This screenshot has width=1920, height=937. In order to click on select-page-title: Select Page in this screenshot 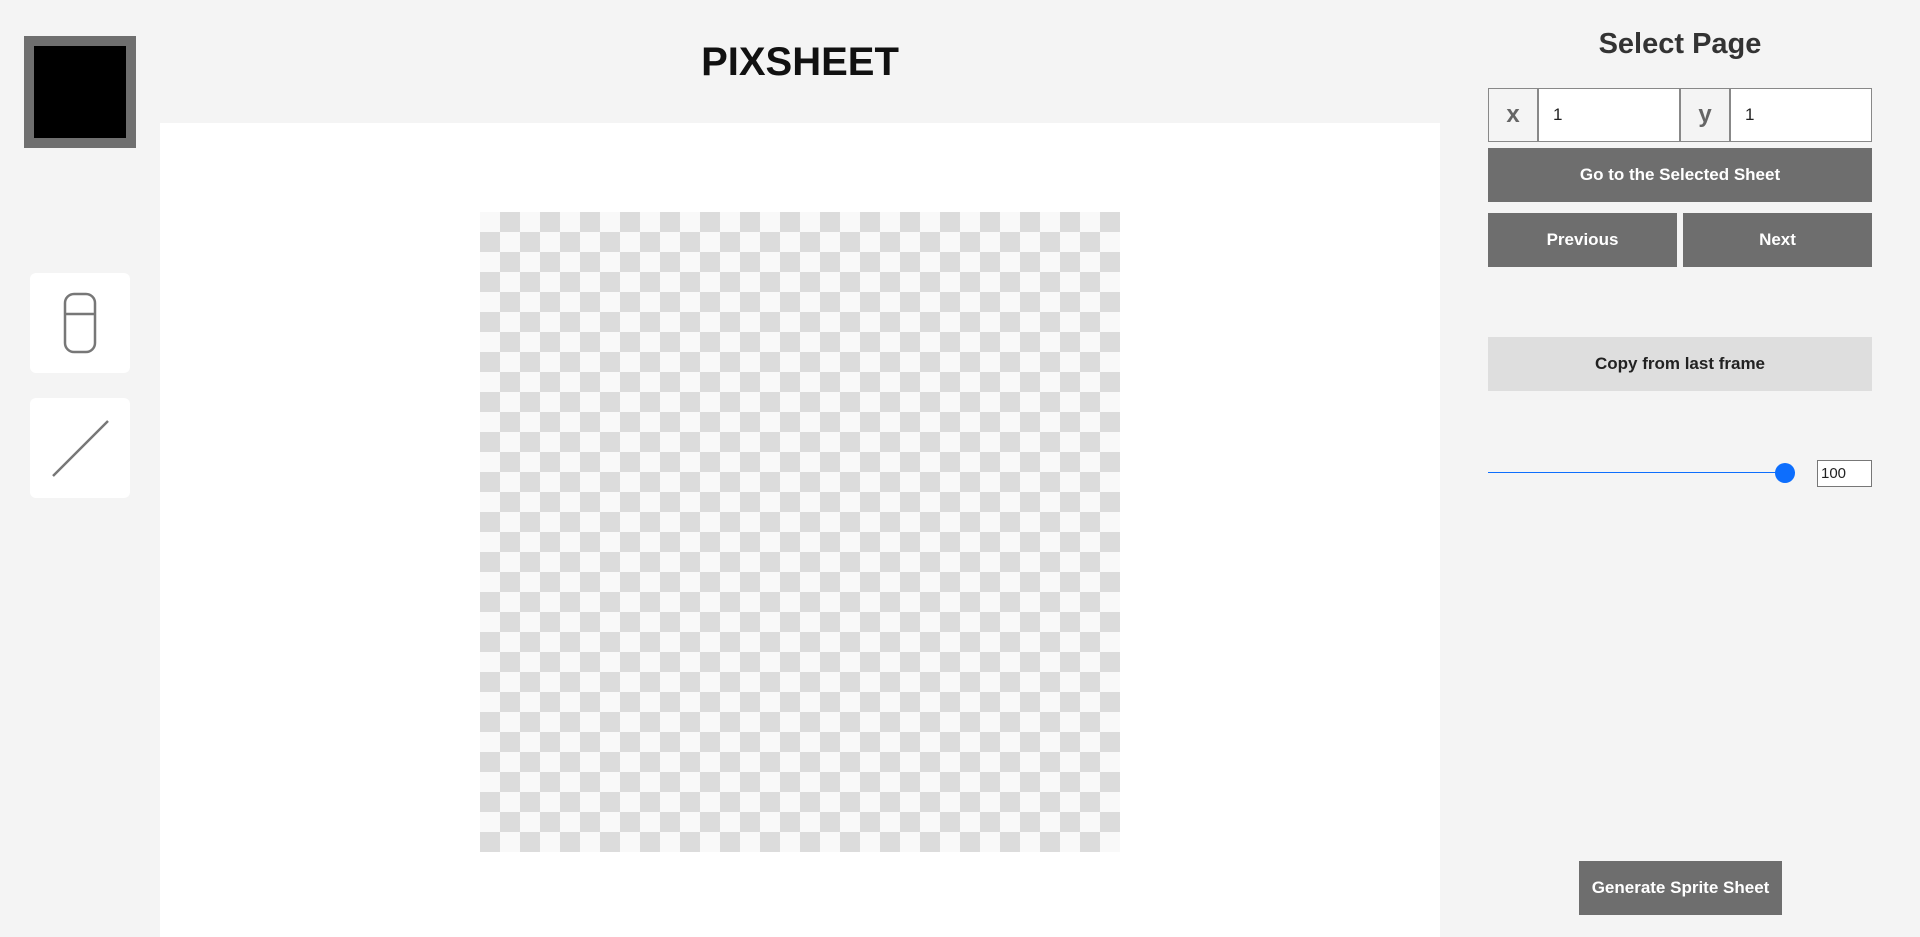, I will do `click(1680, 44)`.